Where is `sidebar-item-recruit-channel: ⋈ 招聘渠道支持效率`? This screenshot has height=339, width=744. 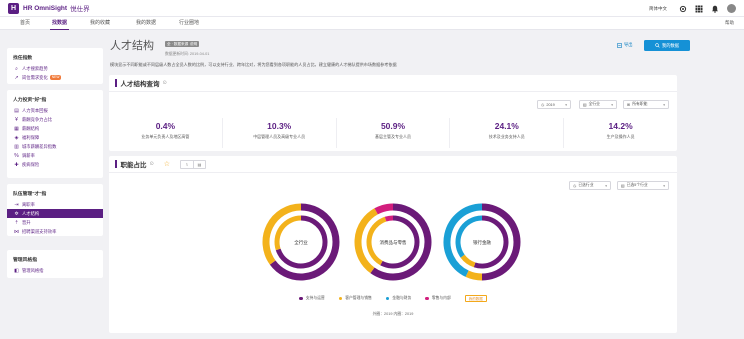
sidebar-item-recruit-channel: ⋈ 招聘渠道支持效率 is located at coordinates (55, 231).